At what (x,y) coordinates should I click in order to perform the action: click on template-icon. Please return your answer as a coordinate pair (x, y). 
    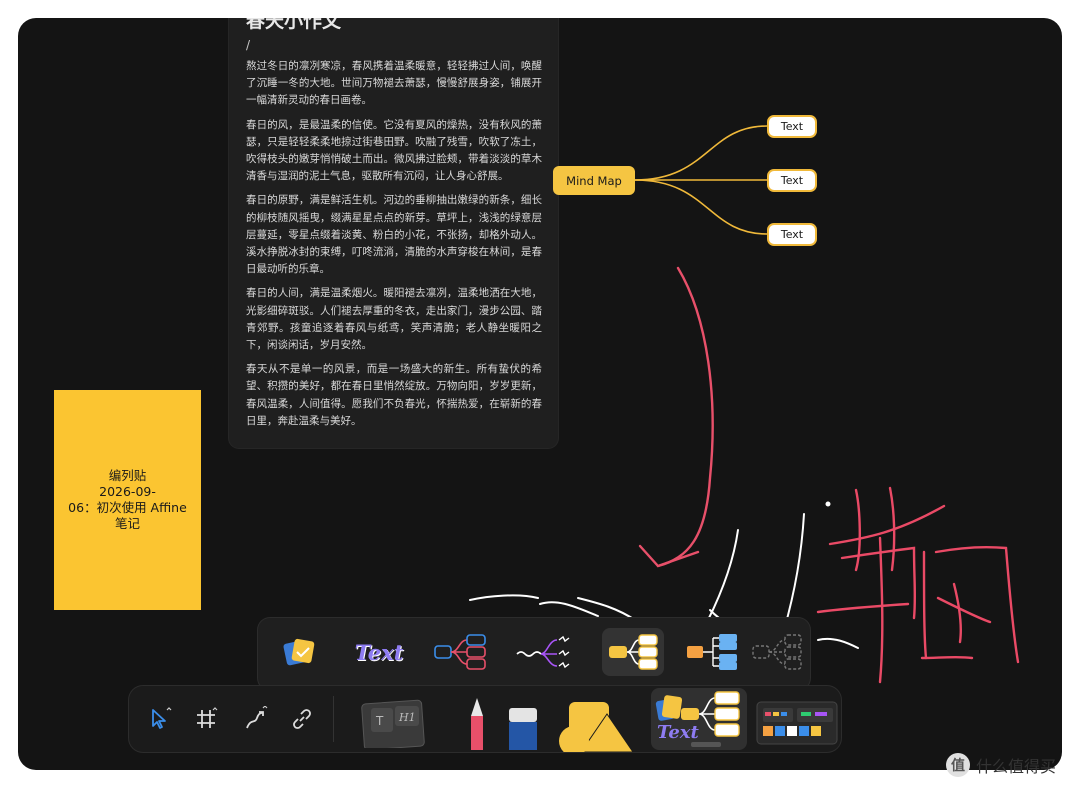
    Looking at the image, I should click on (797, 723).